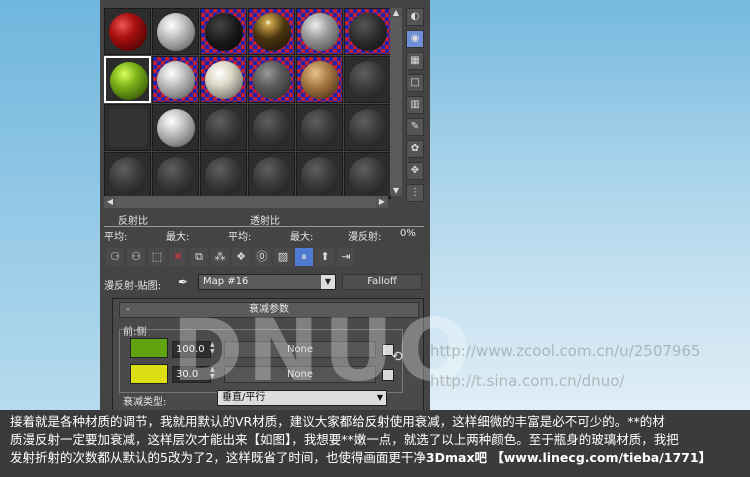 The image size is (750, 477). I want to click on source-credit: 3Dmax吧 【www.linecg.com/tieba/1771】, so click(568, 457).